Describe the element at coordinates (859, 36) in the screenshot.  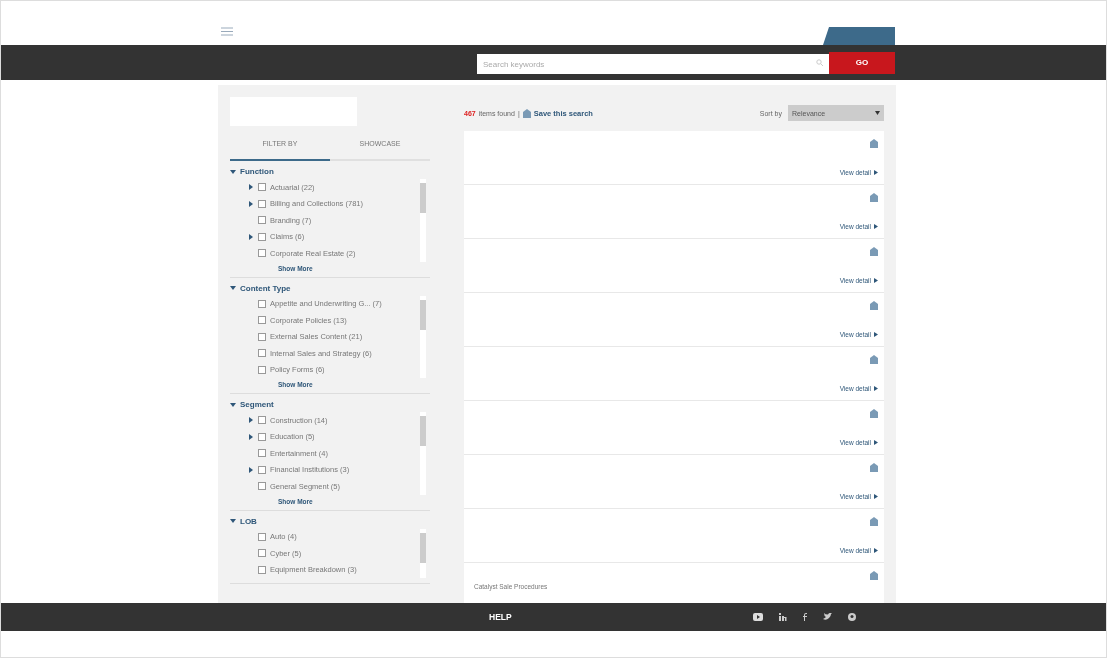
I see `header-tab` at that location.